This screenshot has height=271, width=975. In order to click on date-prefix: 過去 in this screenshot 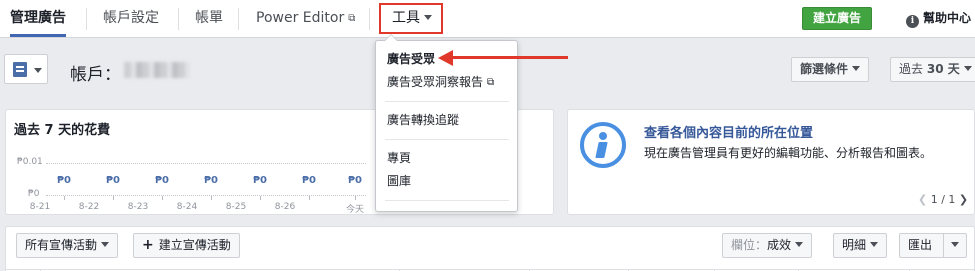, I will do `click(911, 69)`.